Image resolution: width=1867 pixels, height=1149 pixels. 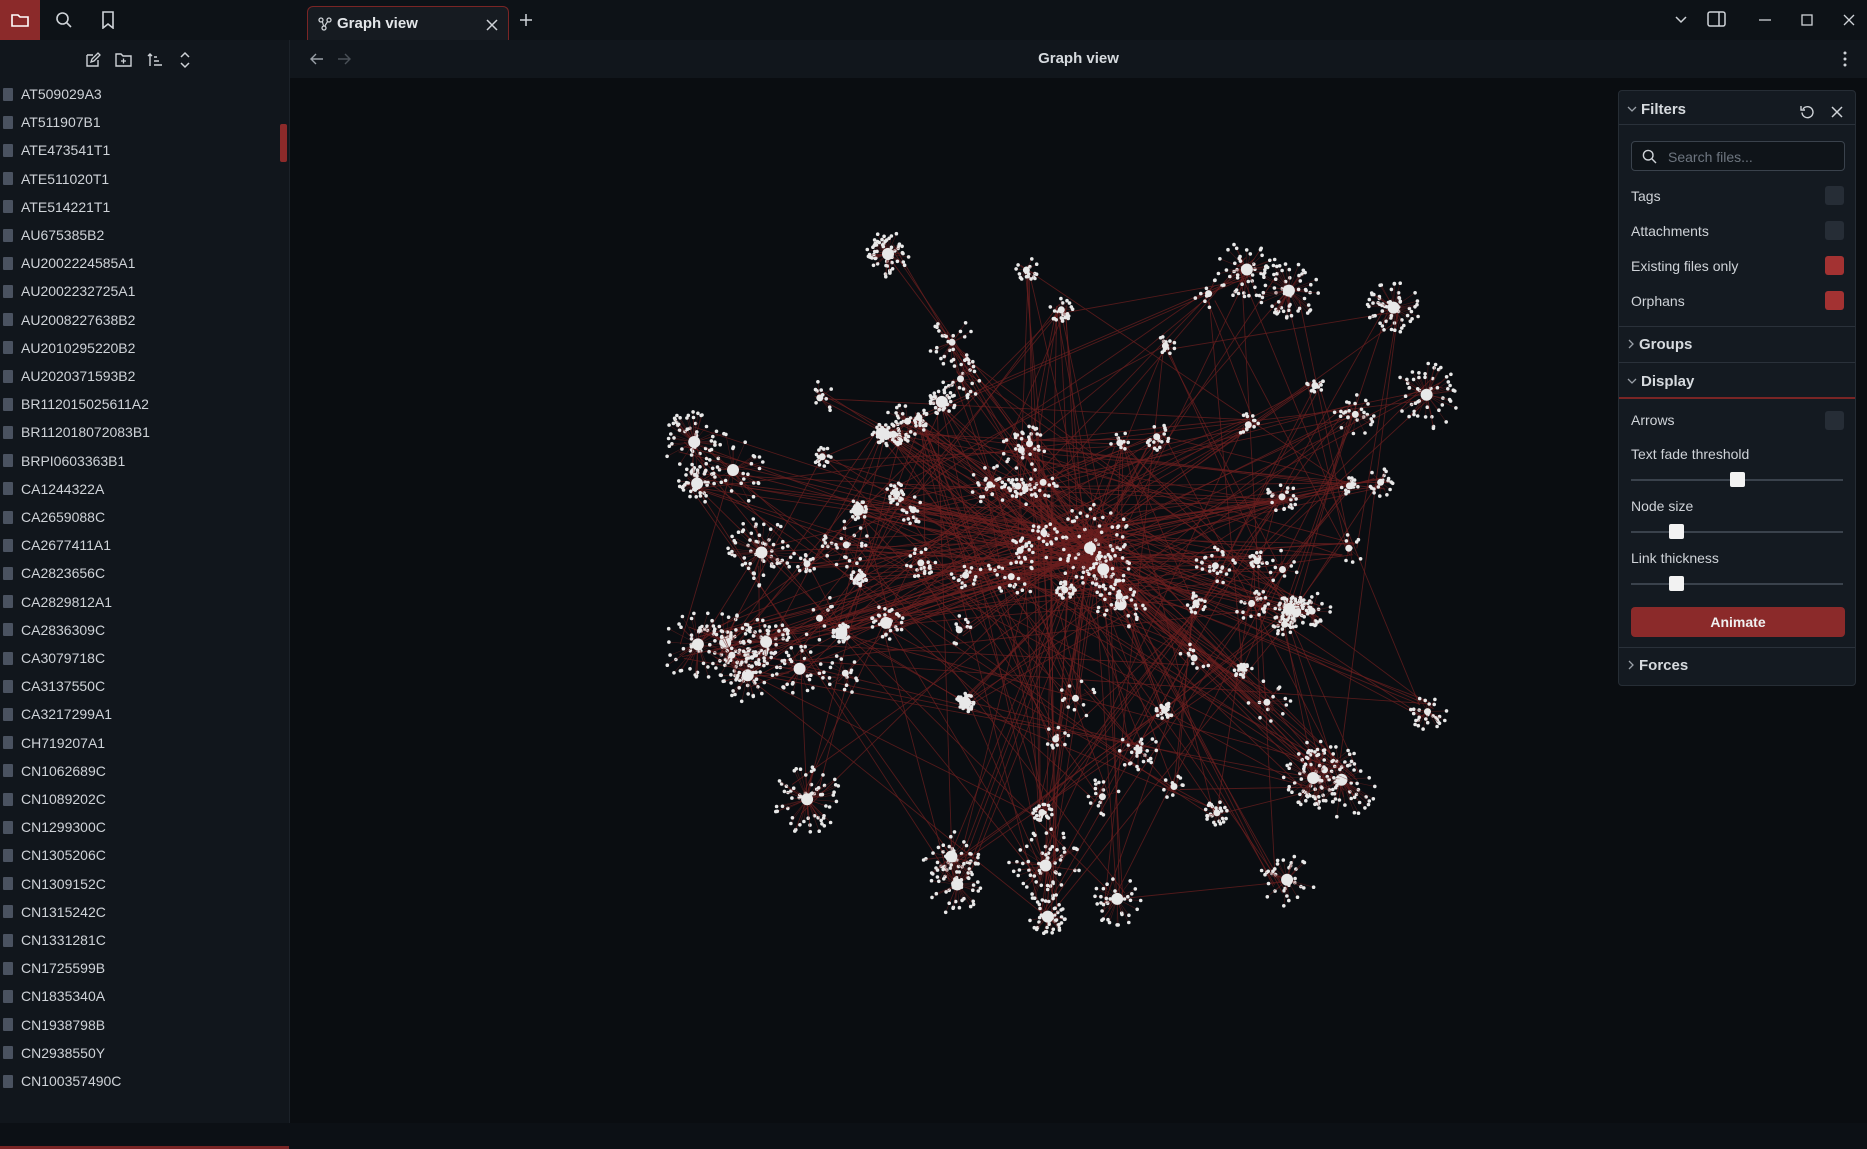 What do you see at coordinates (140, 207) in the screenshot?
I see `file-item: ATE514221T1` at bounding box center [140, 207].